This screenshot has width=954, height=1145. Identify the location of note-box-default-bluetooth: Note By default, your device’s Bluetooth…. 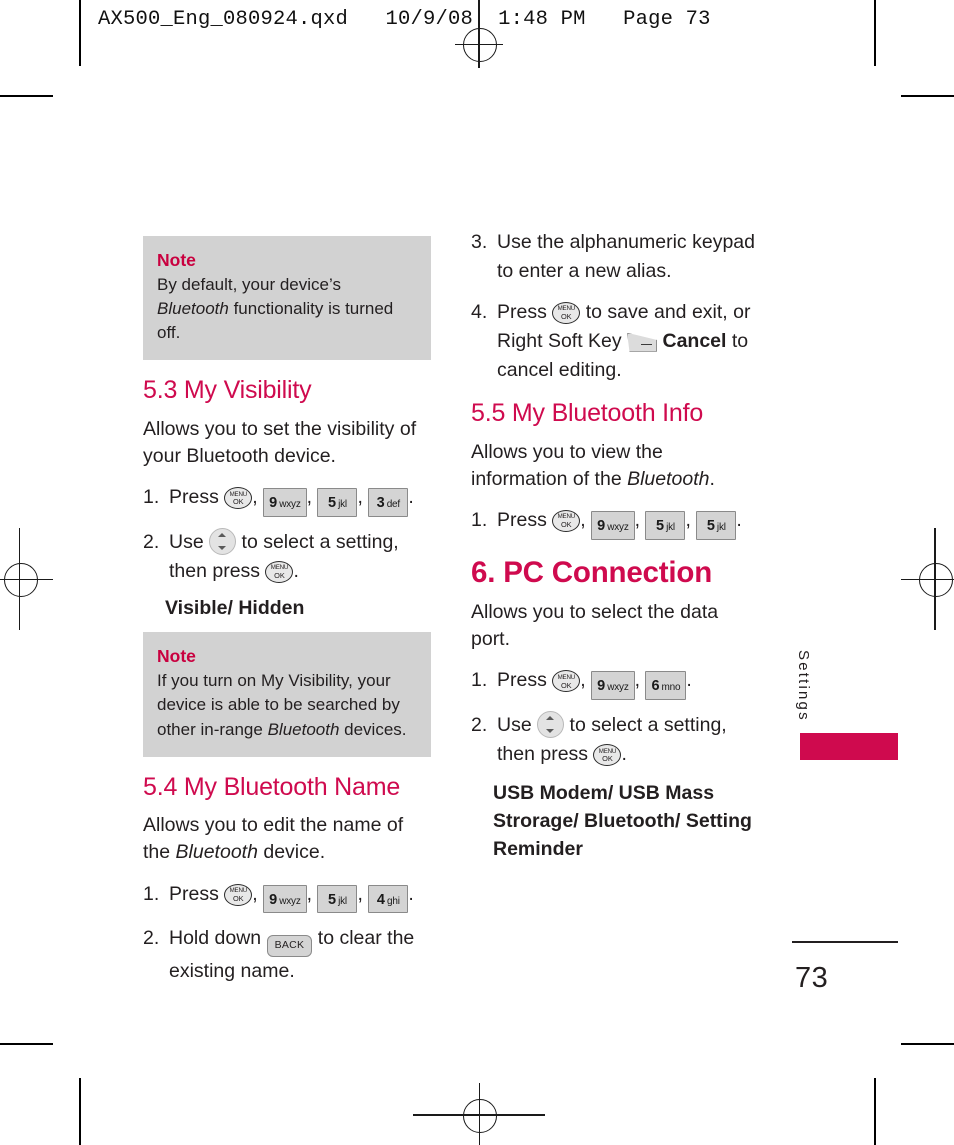
(287, 298).